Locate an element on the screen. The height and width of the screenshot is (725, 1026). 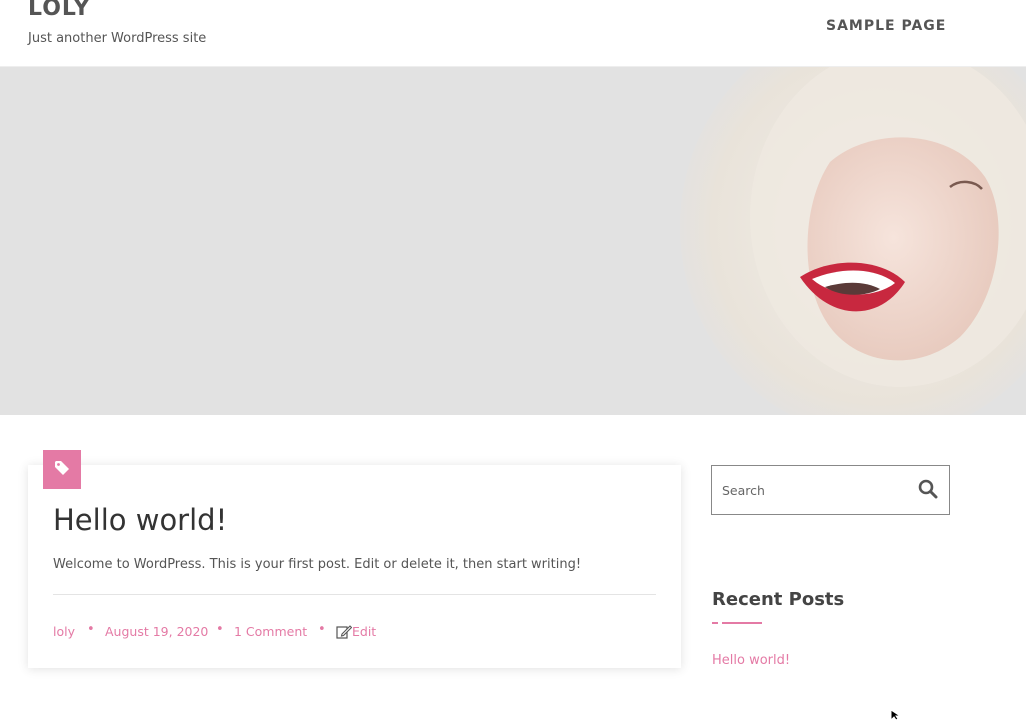
post-edit-link: Edit is located at coordinates (364, 631).